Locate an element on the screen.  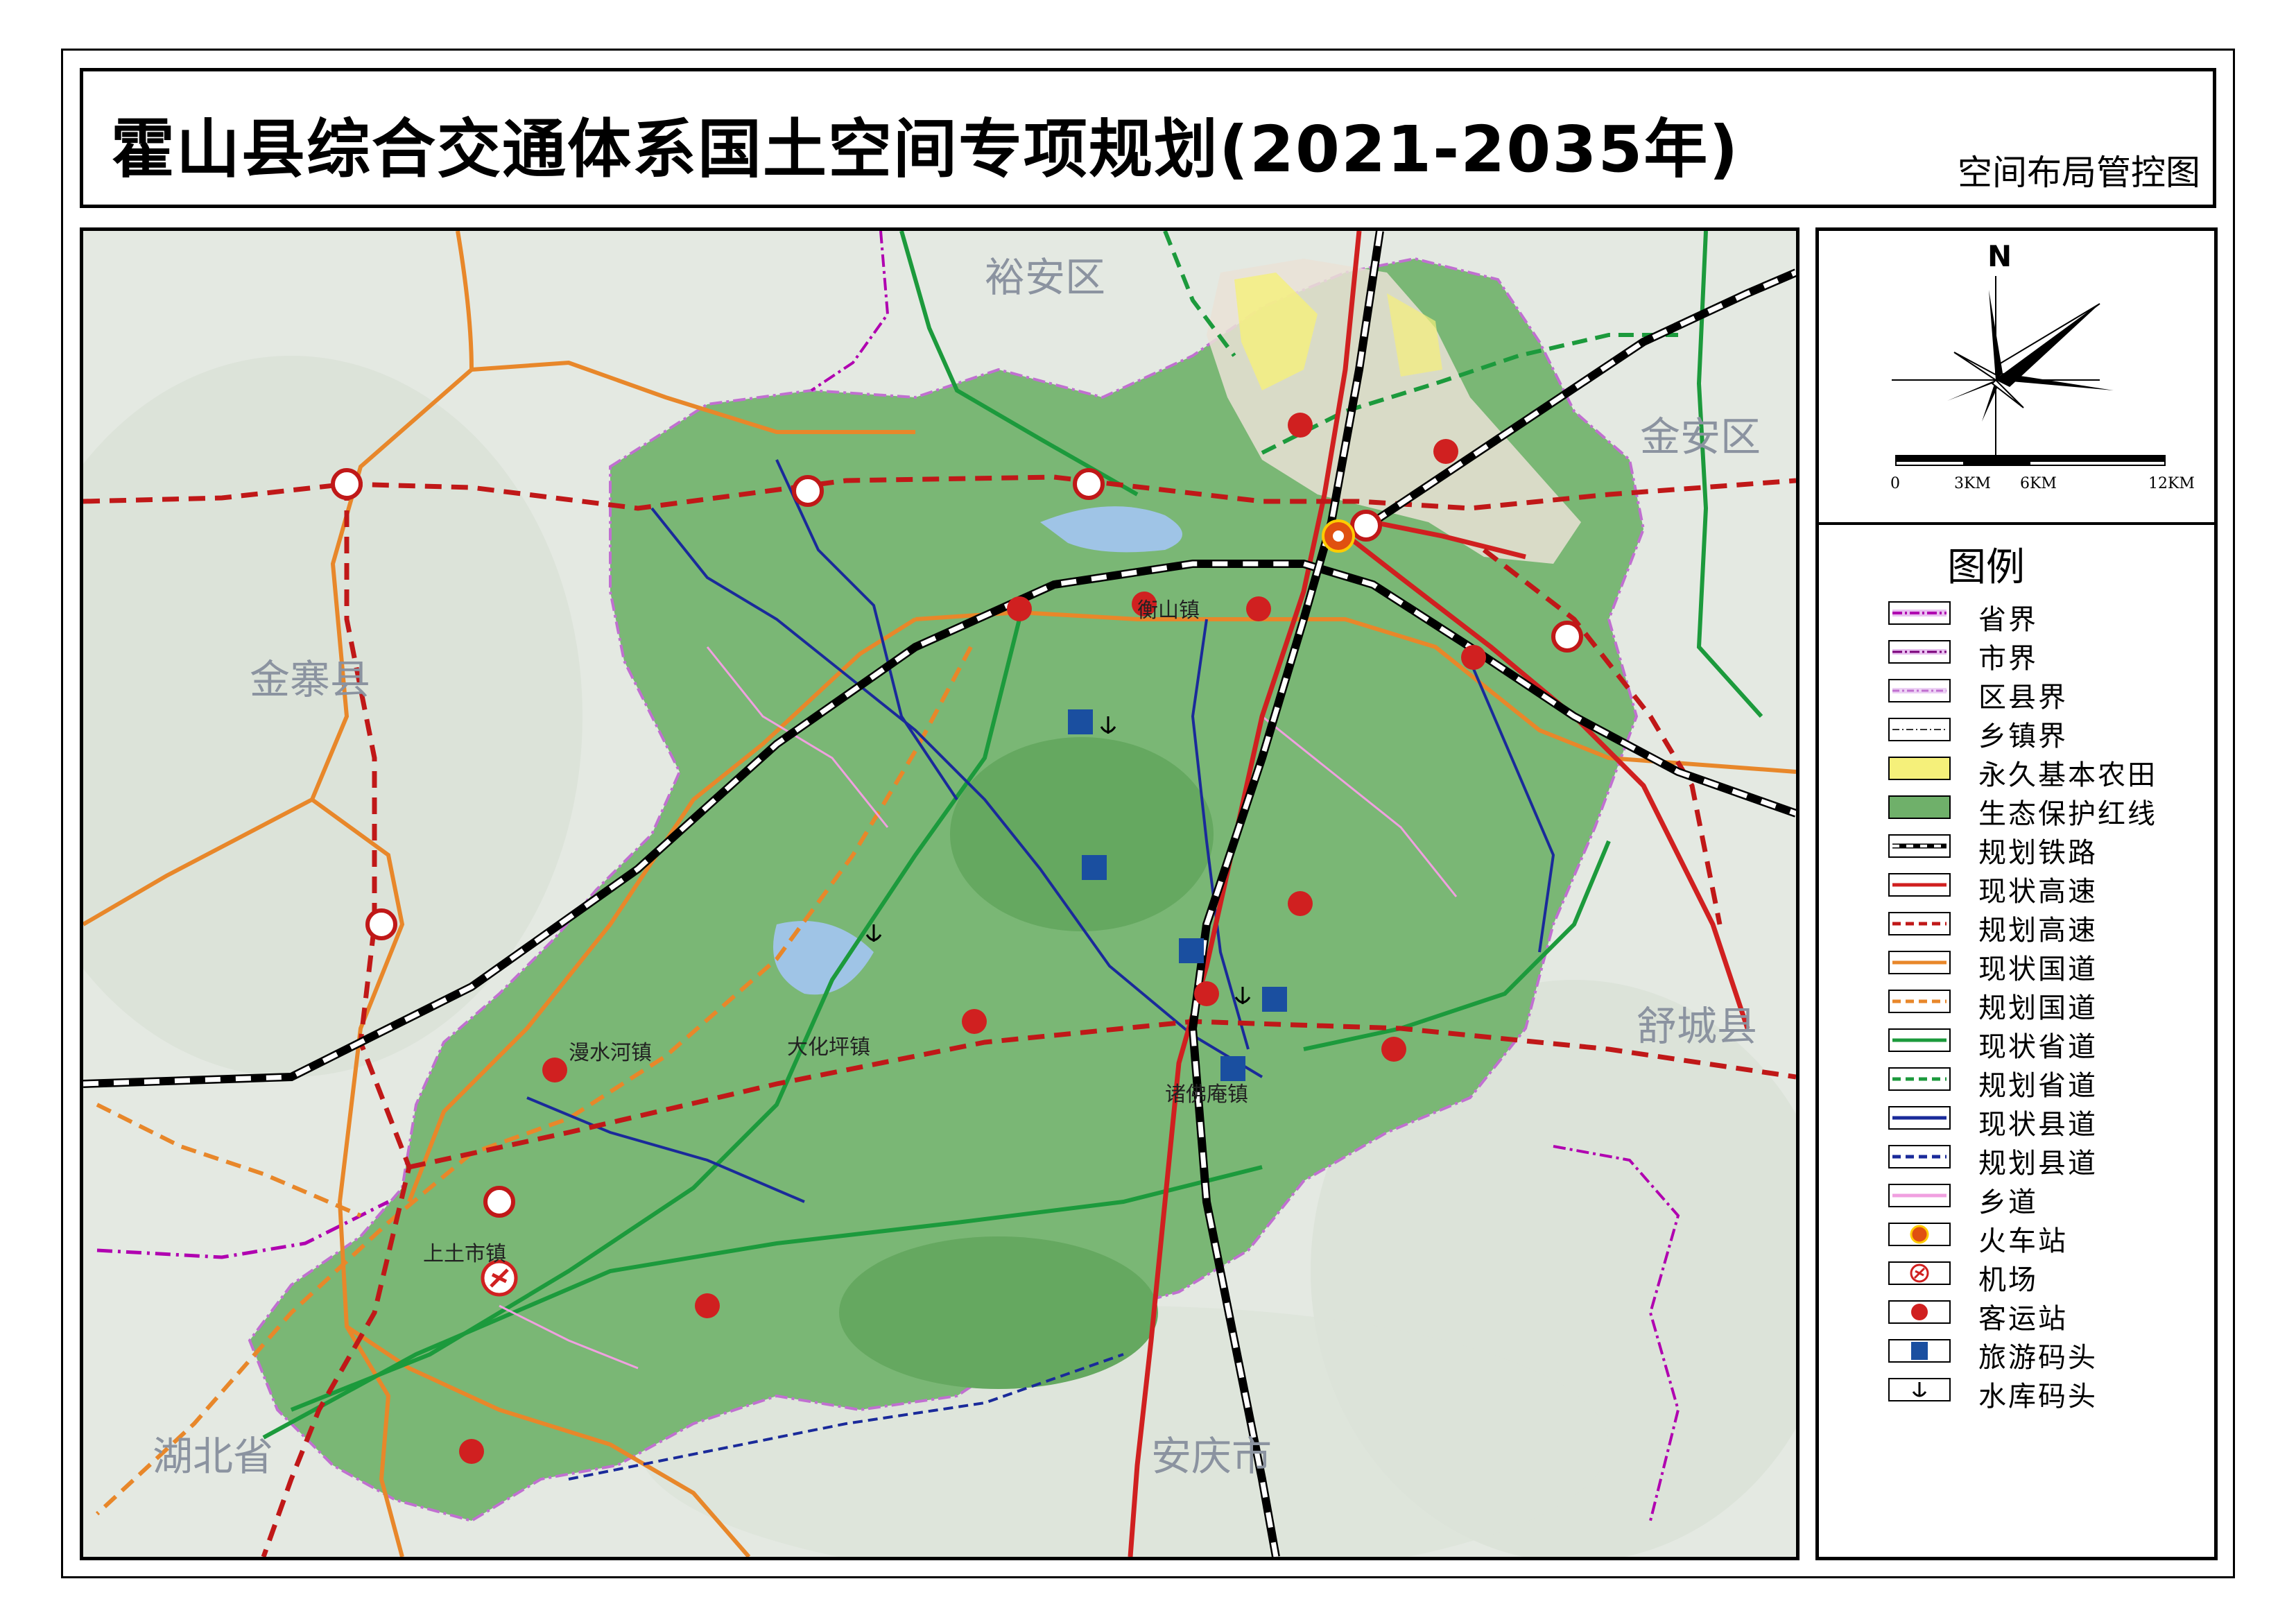
region-label-yuan: 裕安区 is located at coordinates (1045, 277).